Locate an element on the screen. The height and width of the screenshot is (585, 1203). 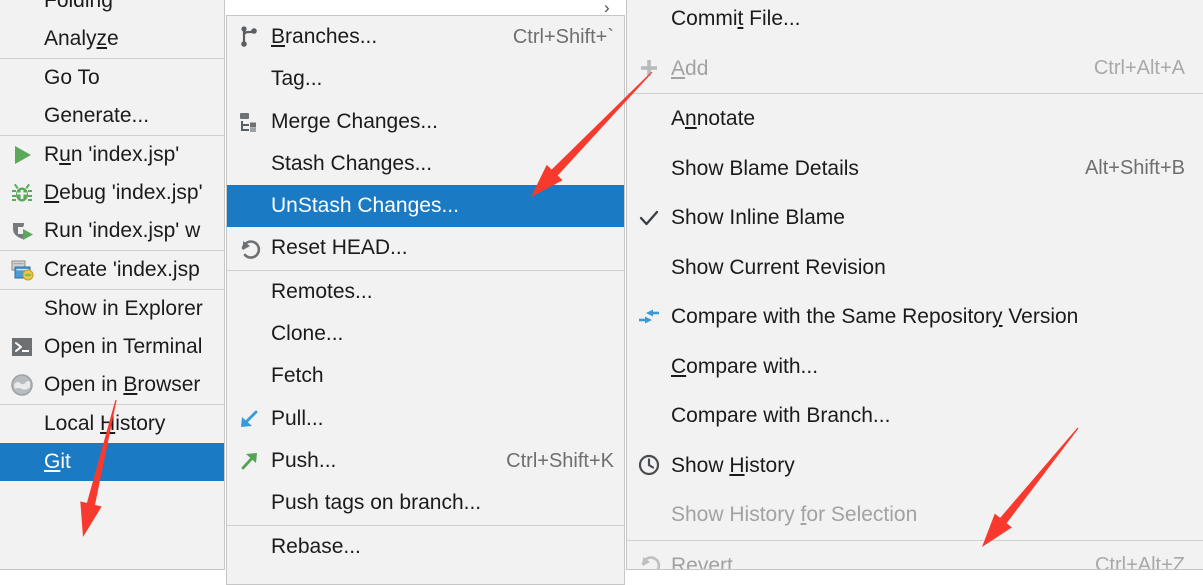
merge-icon is located at coordinates (249, 122).